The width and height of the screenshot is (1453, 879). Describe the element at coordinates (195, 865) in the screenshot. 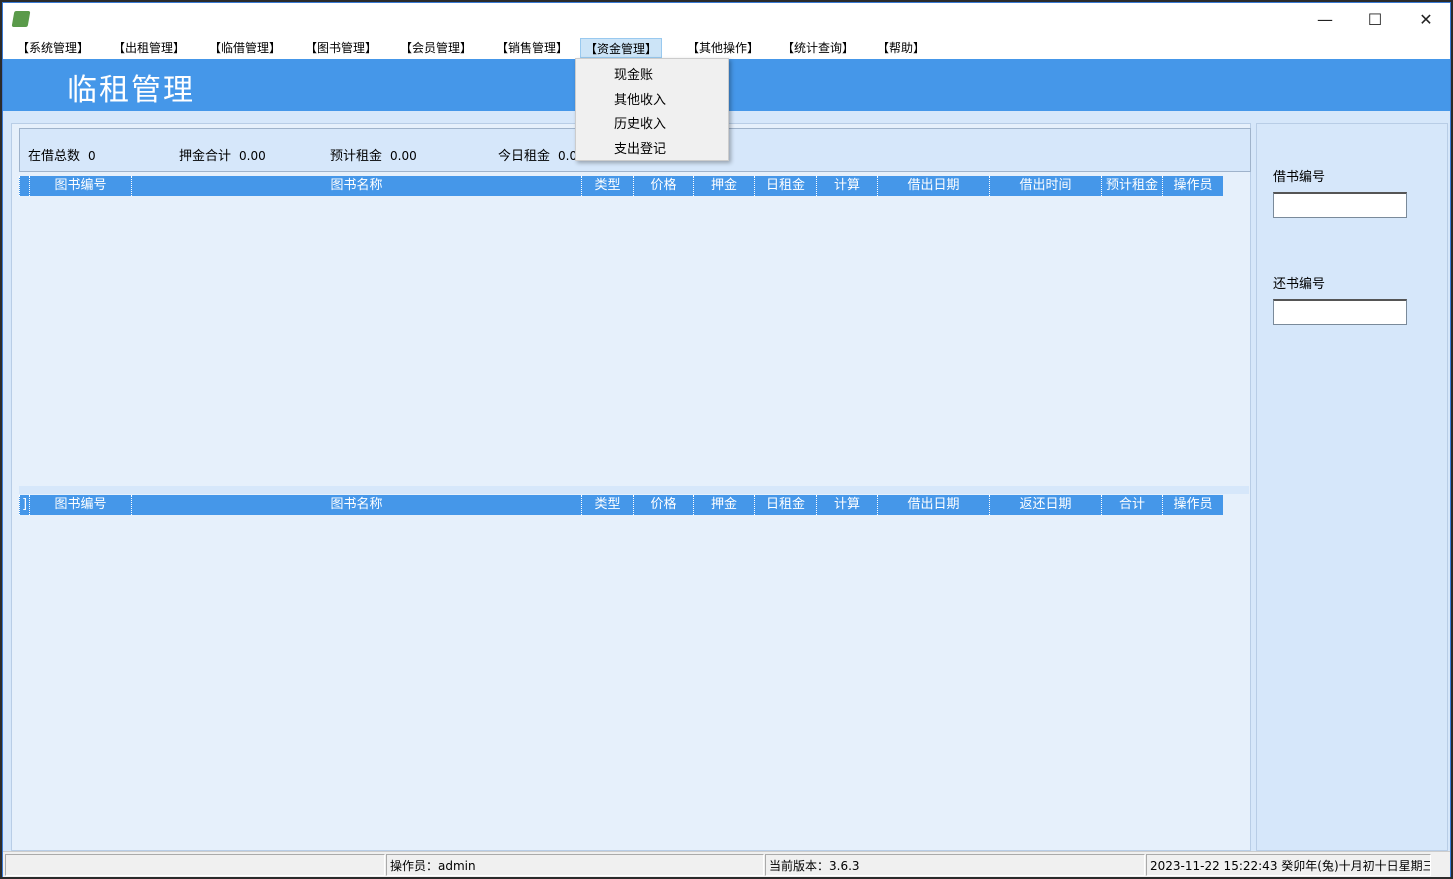

I see `status-blank` at that location.